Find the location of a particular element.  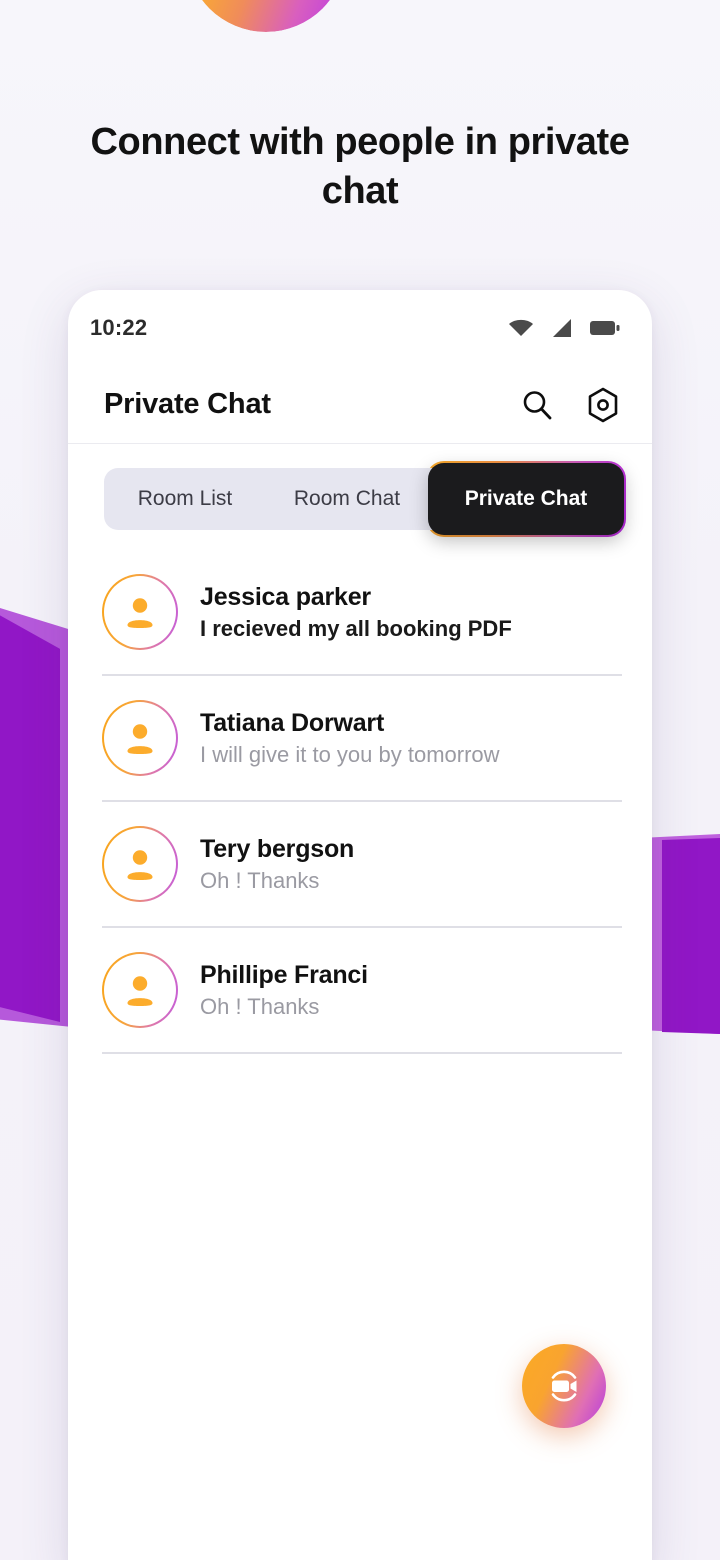

tab-bar: Room List Room Chat Private Chat is located at coordinates (365, 499).